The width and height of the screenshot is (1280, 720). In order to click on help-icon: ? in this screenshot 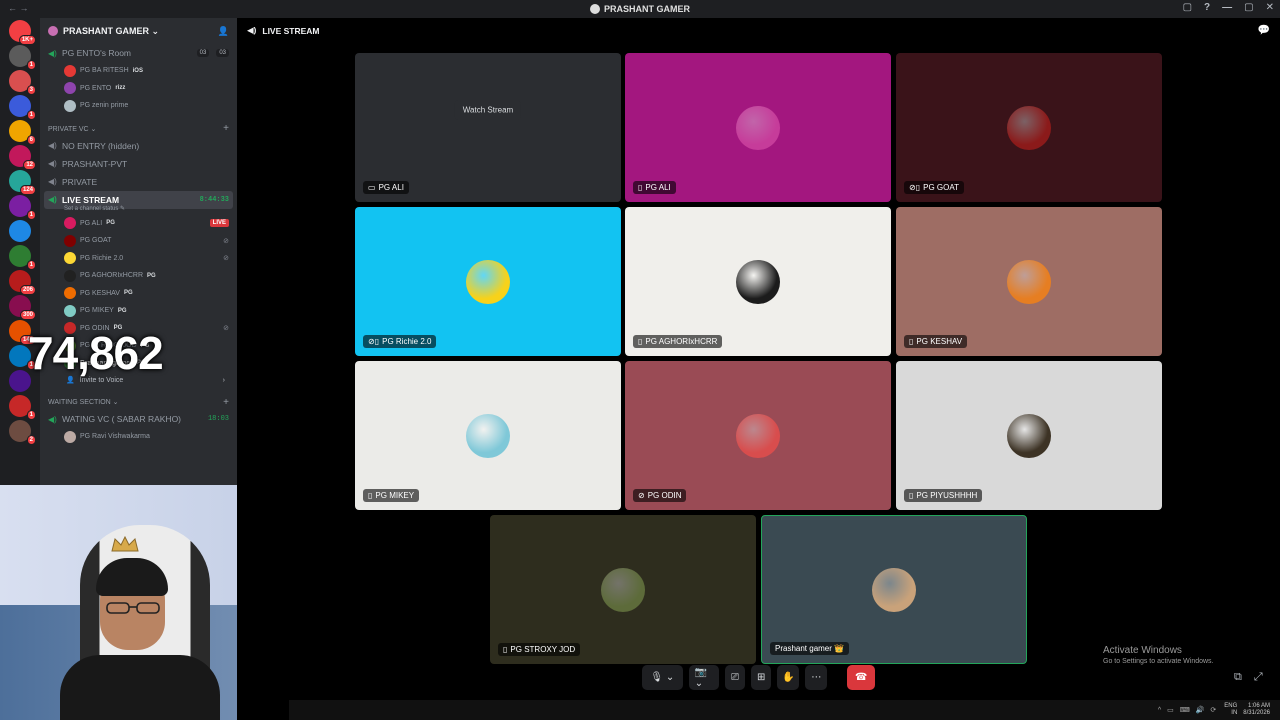, I will do `click(1207, 7)`.